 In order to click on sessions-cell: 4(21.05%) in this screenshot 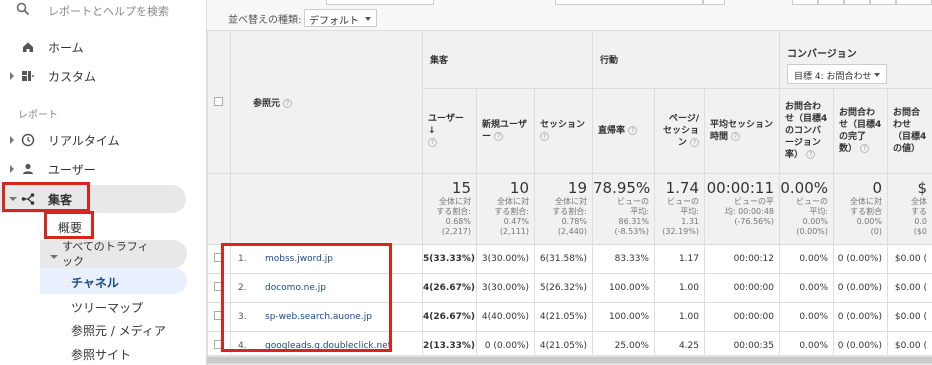, I will do `click(563, 317)`.